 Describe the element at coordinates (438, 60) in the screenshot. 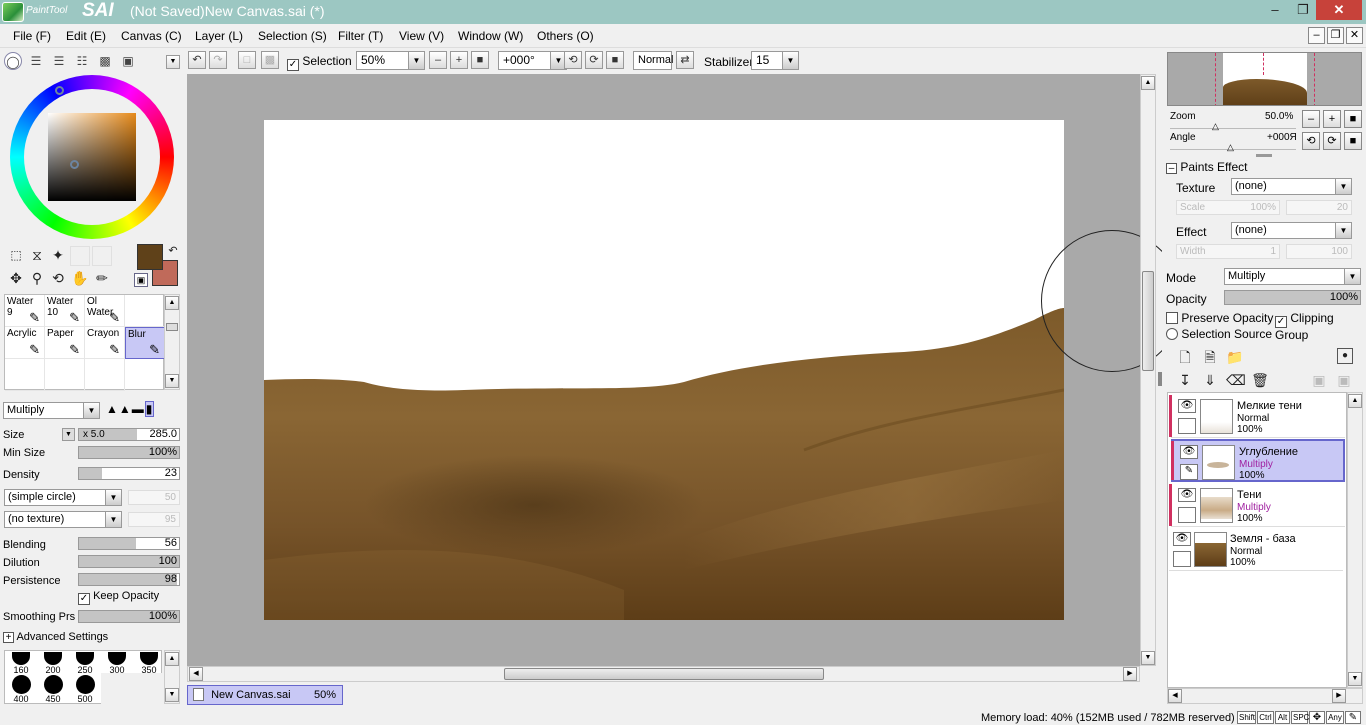

I see `zoom-out-icon: –` at that location.